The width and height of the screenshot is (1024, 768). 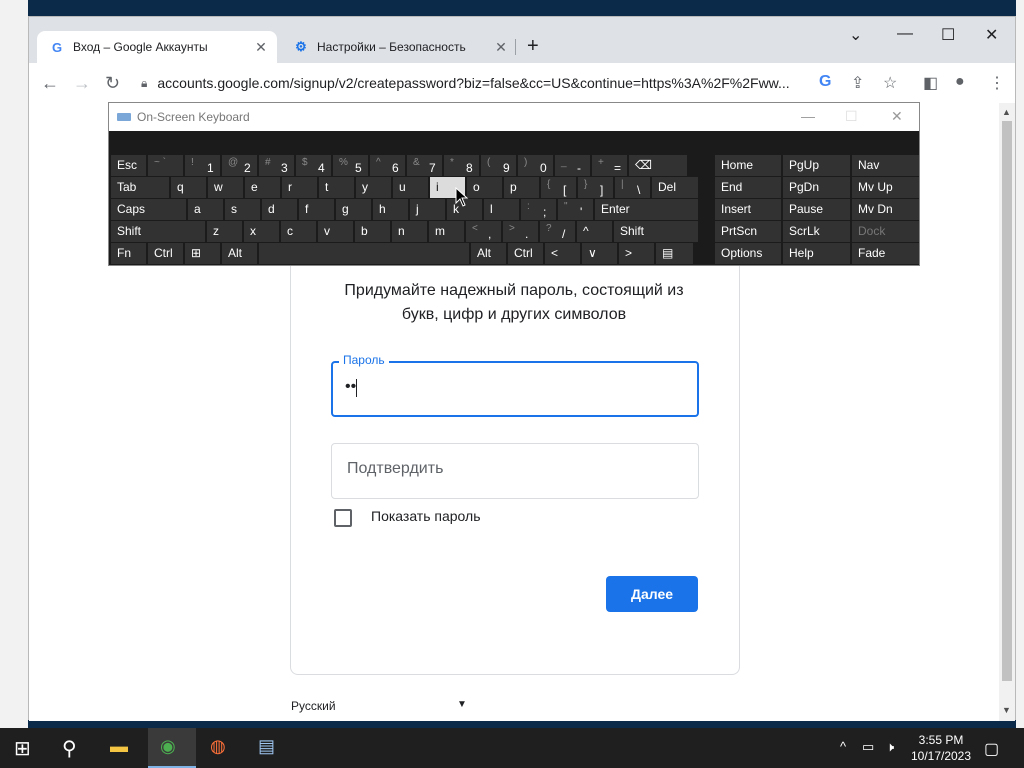 What do you see at coordinates (885, 165) in the screenshot?
I see `key-nav: Nav` at bounding box center [885, 165].